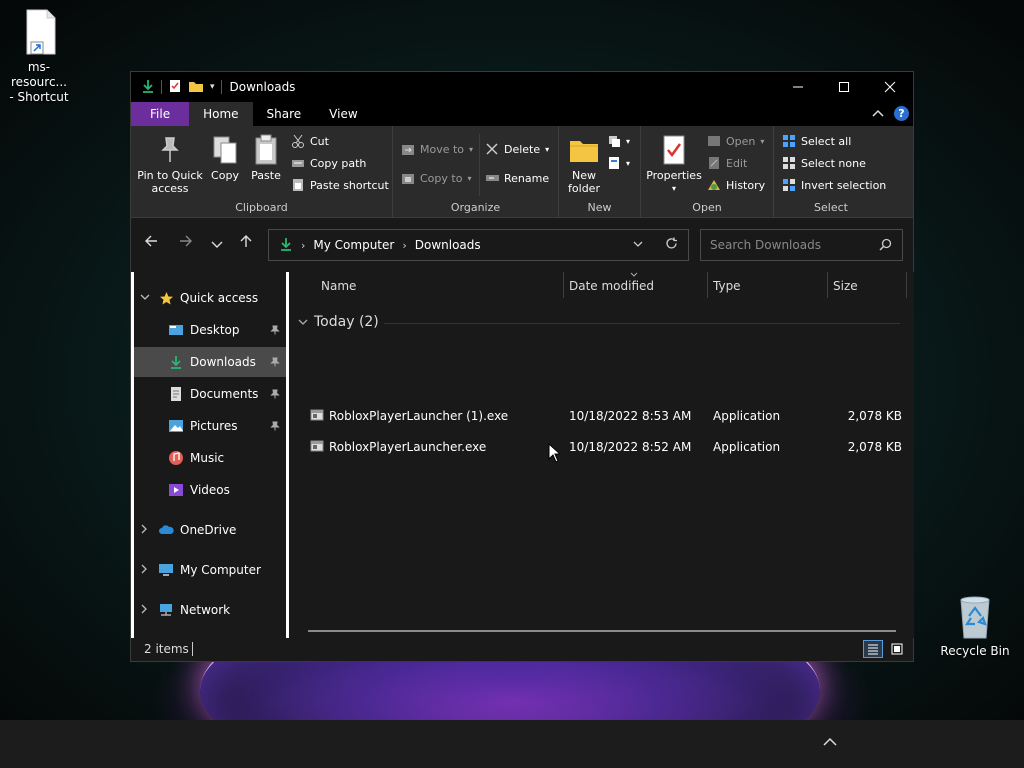  I want to click on back-arrow-icon, so click(151, 241).